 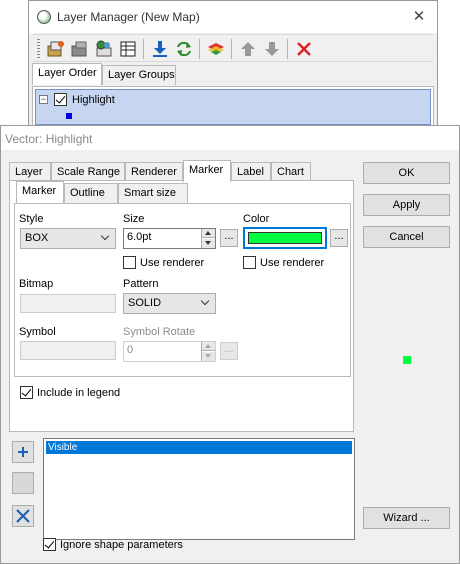 What do you see at coordinates (121, 545) in the screenshot?
I see `ignore-shape-label: Ignore shape parameters` at bounding box center [121, 545].